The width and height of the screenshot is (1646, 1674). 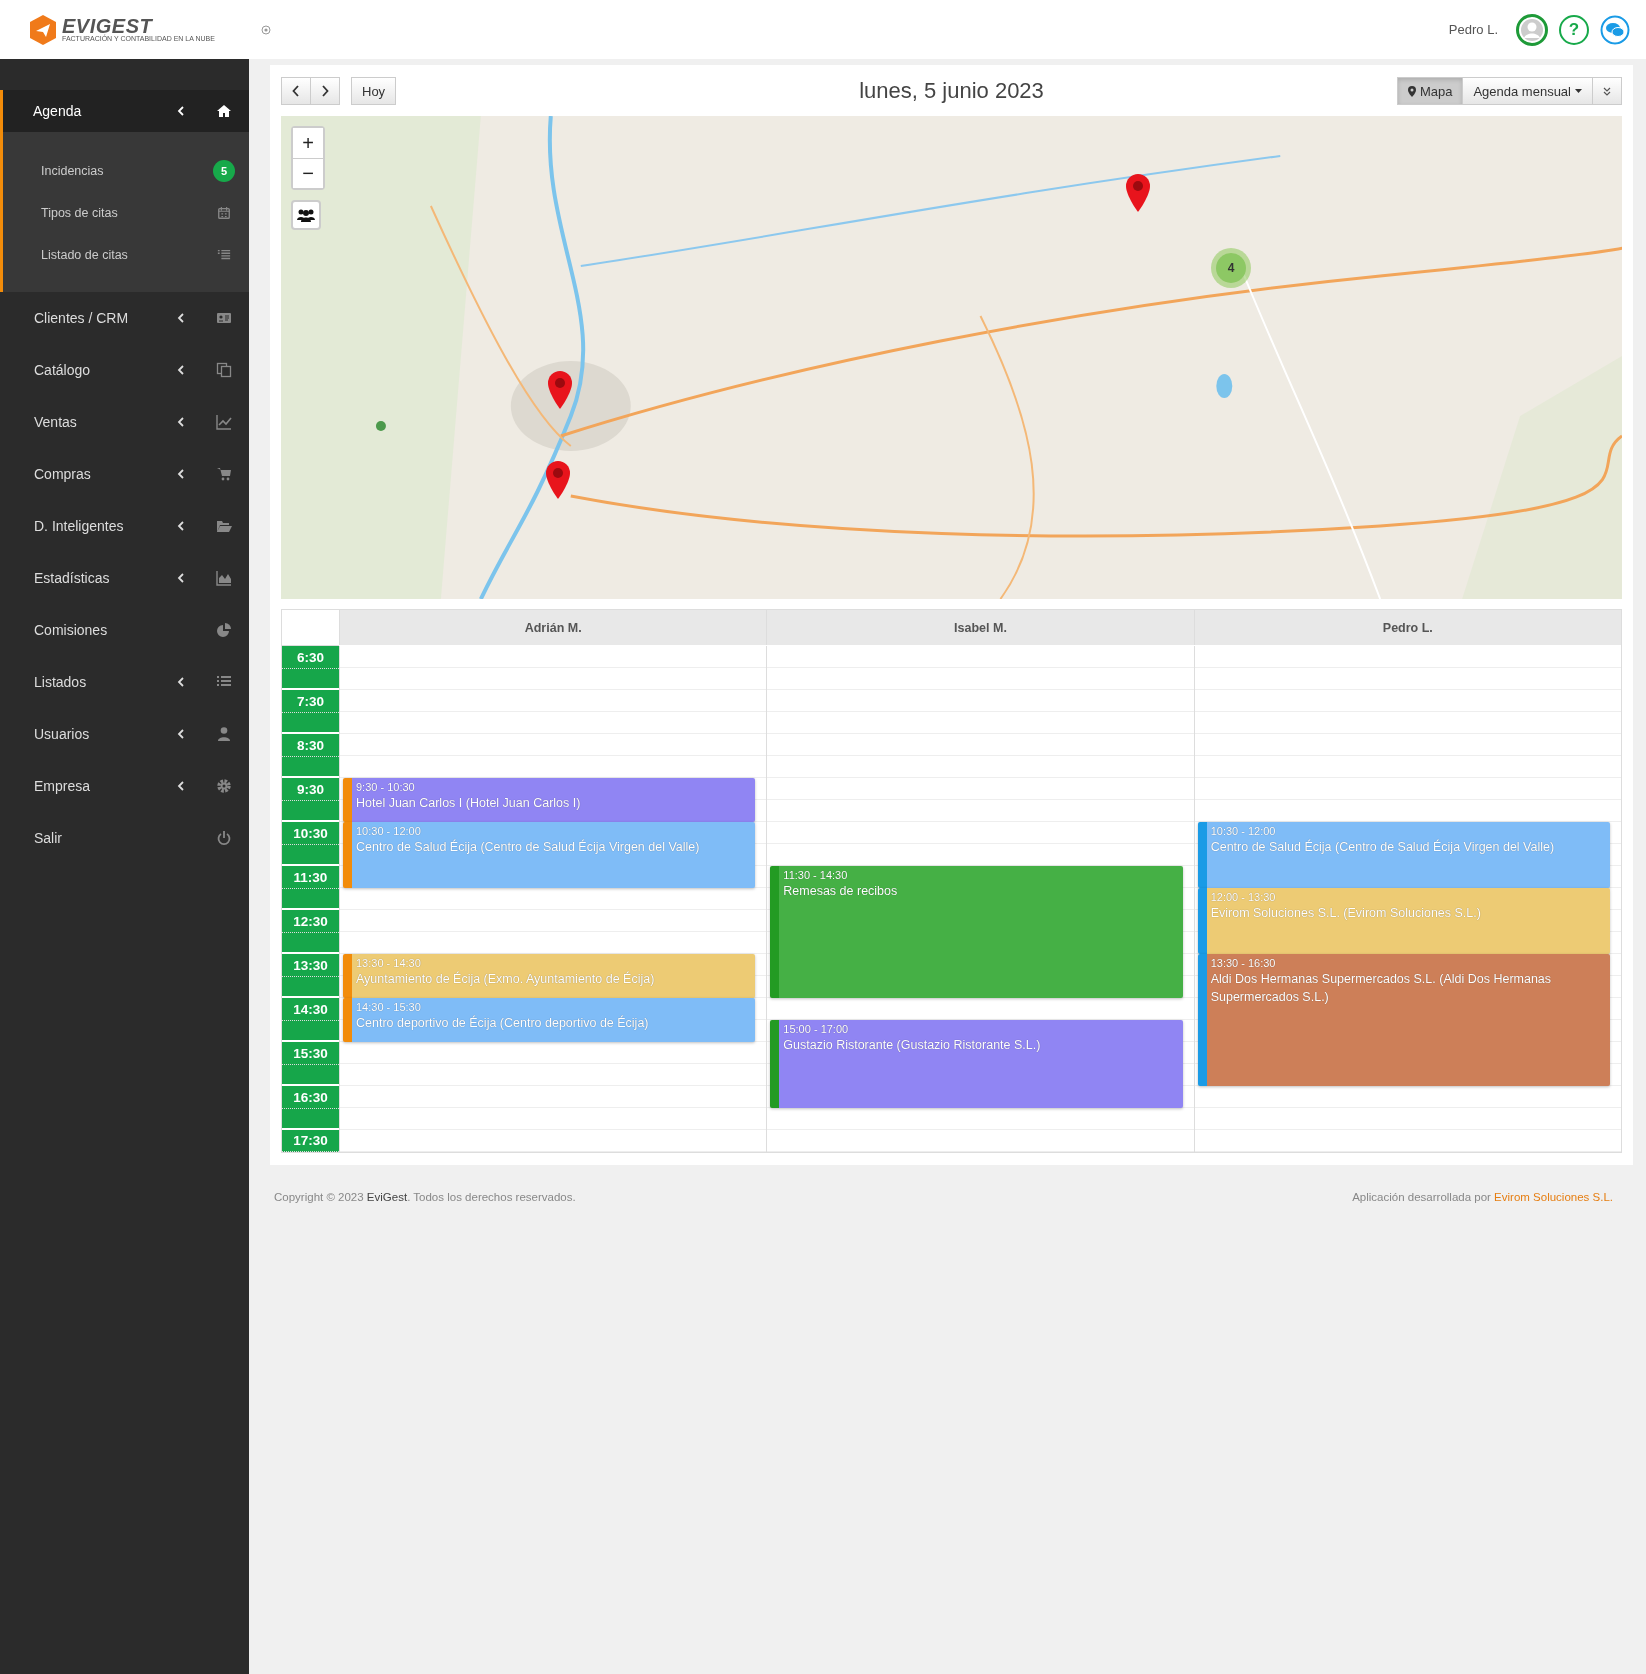 What do you see at coordinates (224, 734) in the screenshot?
I see `user-icon` at bounding box center [224, 734].